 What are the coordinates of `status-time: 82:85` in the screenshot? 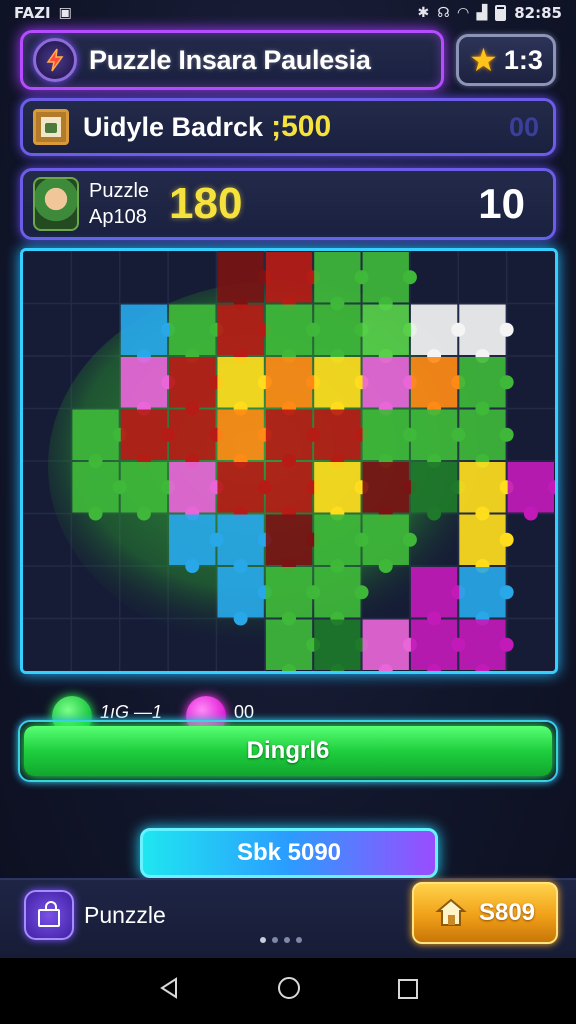 It's located at (538, 13).